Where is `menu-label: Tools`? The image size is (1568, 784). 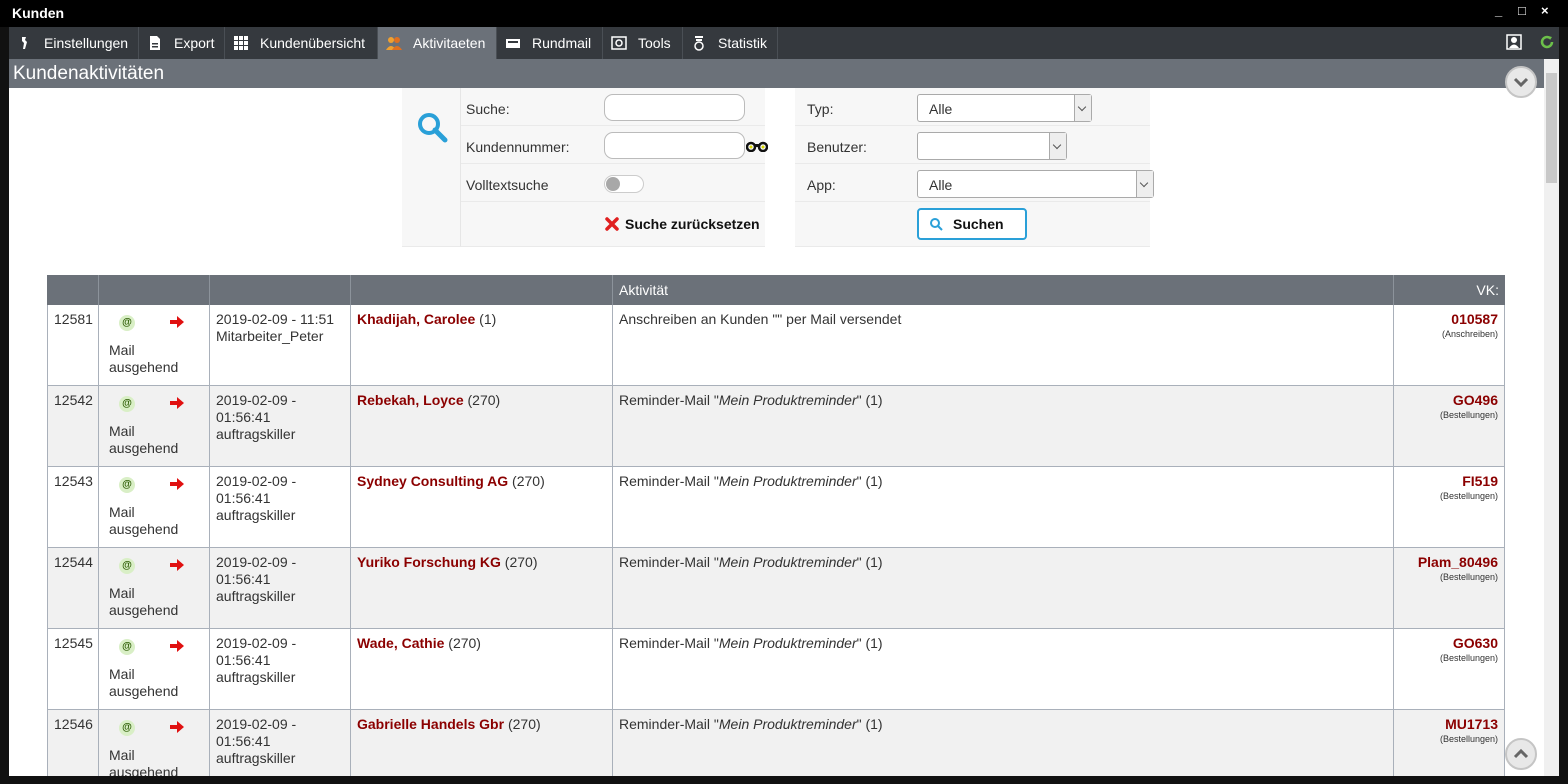
menu-label: Tools is located at coordinates (654, 43).